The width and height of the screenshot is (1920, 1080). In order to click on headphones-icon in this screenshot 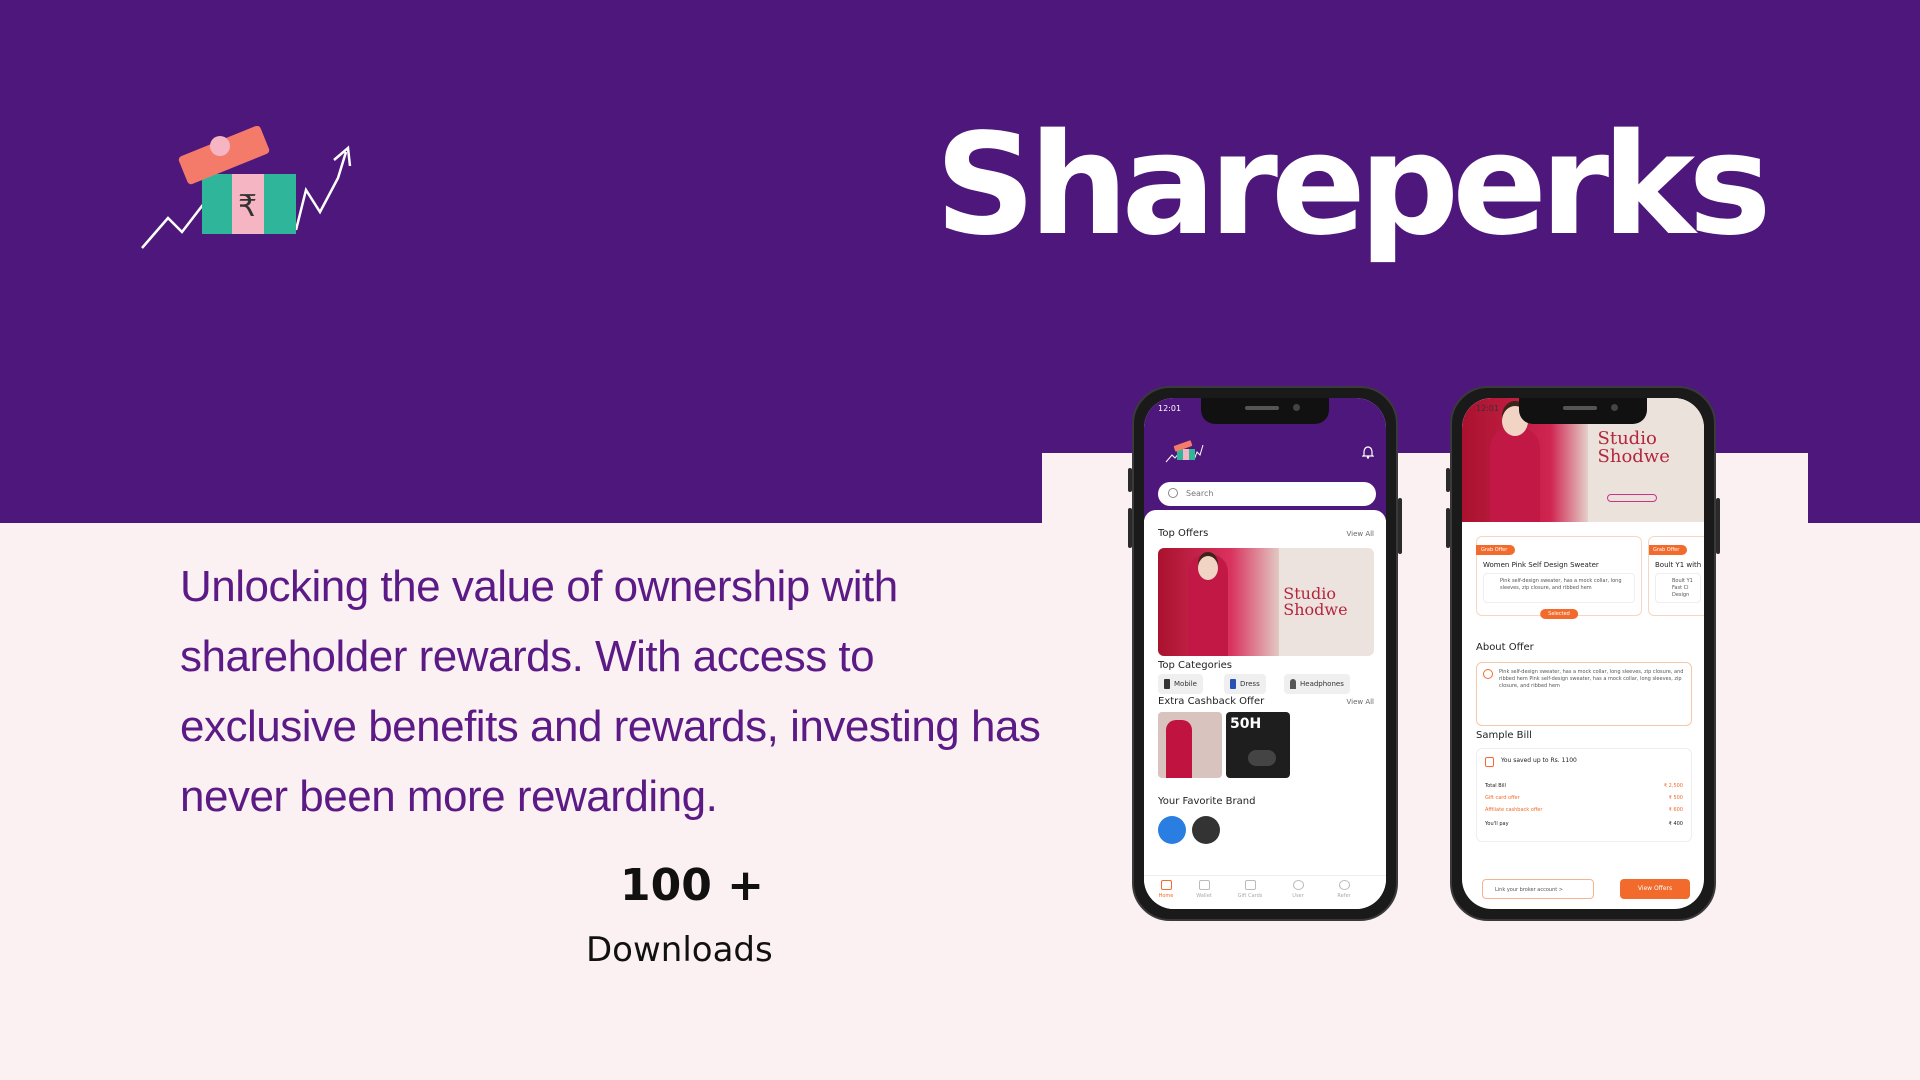, I will do `click(1293, 684)`.